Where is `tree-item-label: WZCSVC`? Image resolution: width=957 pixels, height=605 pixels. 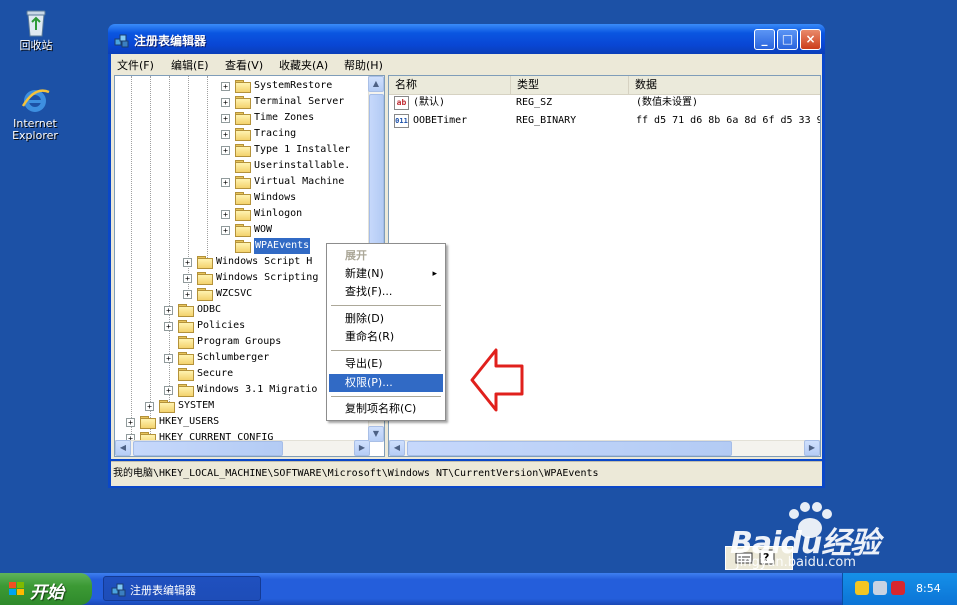 tree-item-label: WZCSVC is located at coordinates (234, 293).